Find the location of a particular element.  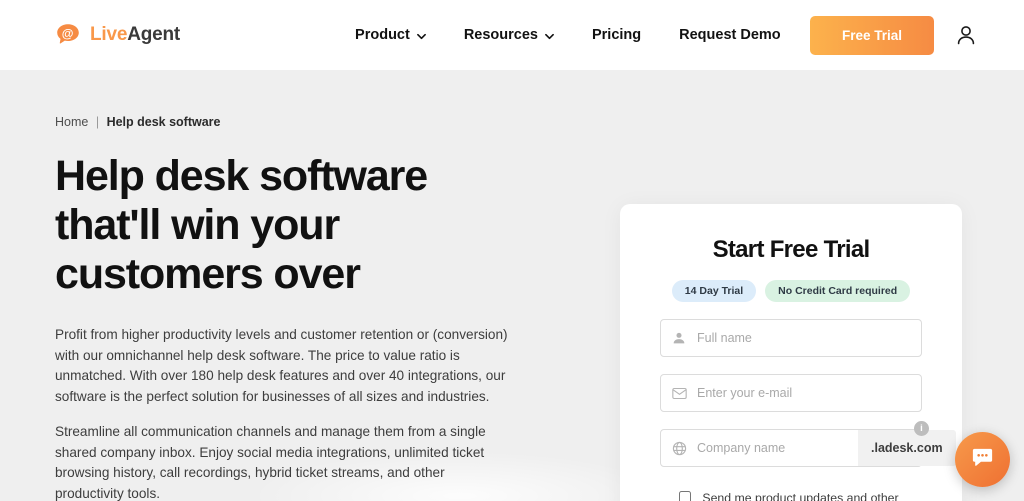

globe-icon is located at coordinates (679, 448).